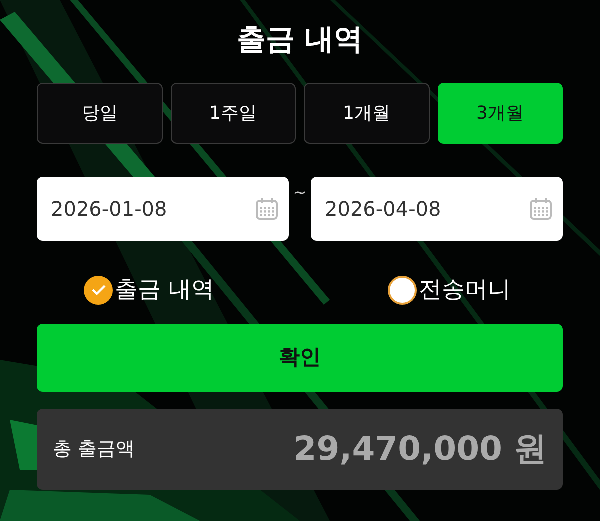  What do you see at coordinates (300, 358) in the screenshot?
I see `confirm-button: 확인` at bounding box center [300, 358].